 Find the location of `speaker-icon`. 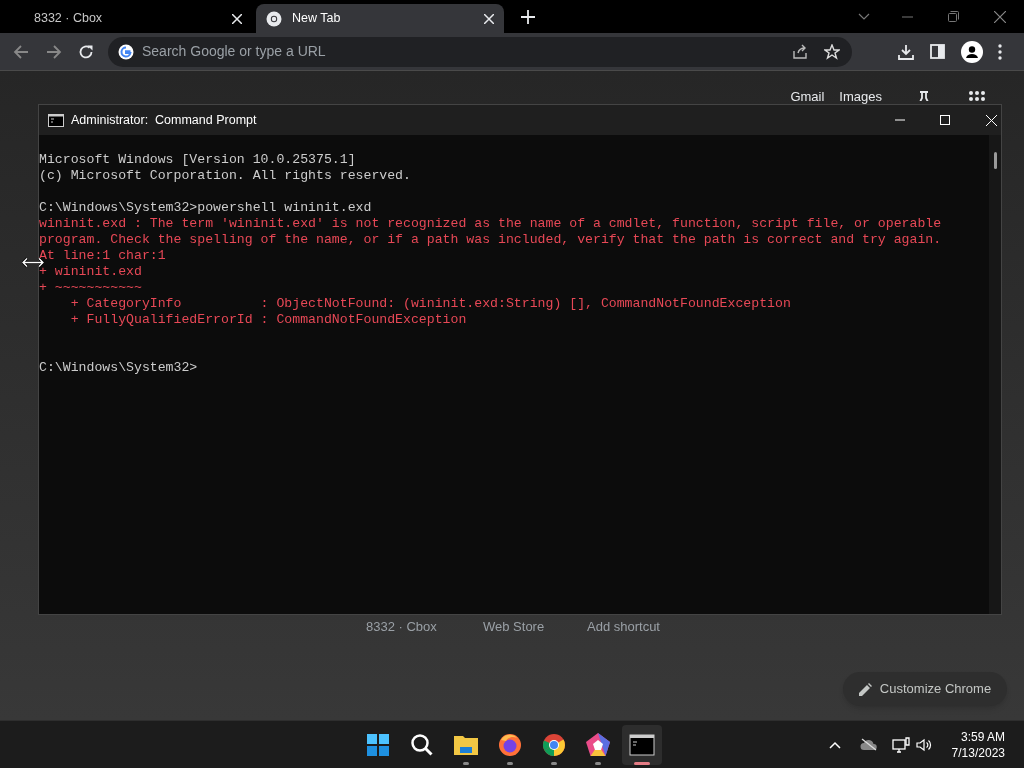

speaker-icon is located at coordinates (923, 744).